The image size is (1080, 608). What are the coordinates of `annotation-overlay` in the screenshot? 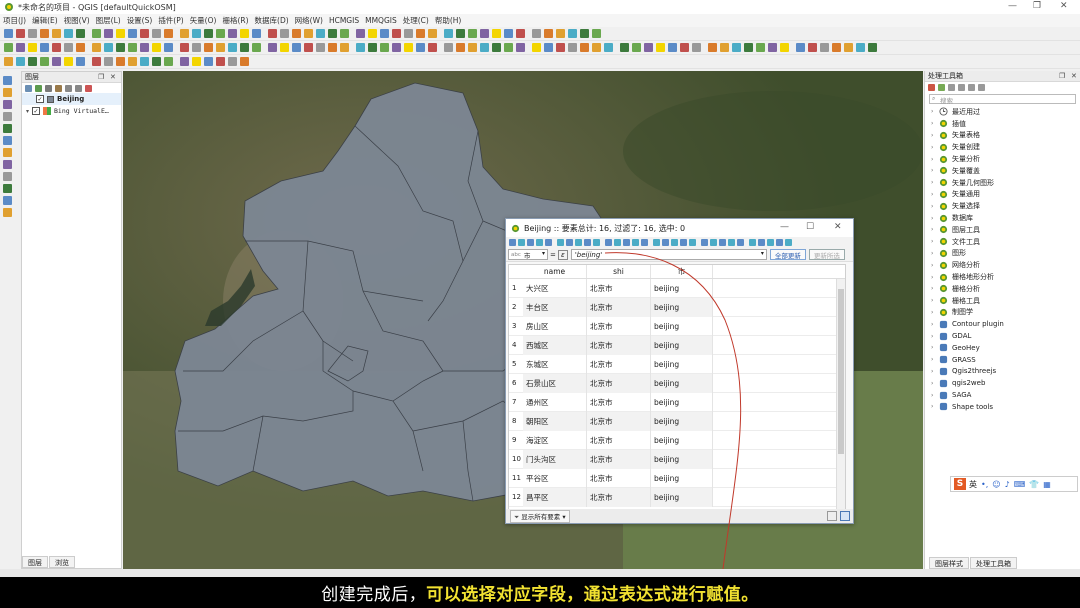 It's located at (673, 415).